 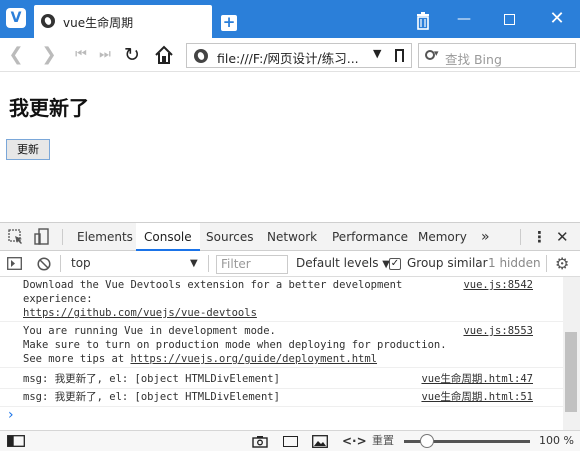 What do you see at coordinates (16, 18) in the screenshot?
I see `vivaldi-logo-icon: V` at bounding box center [16, 18].